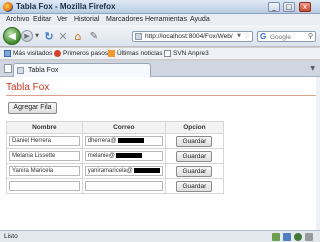 Image resolution: width=320 pixels, height=242 pixels. What do you see at coordinates (66, 6) in the screenshot?
I see `window-title: Tabla Fox - Mozilla Firefox` at bounding box center [66, 6].